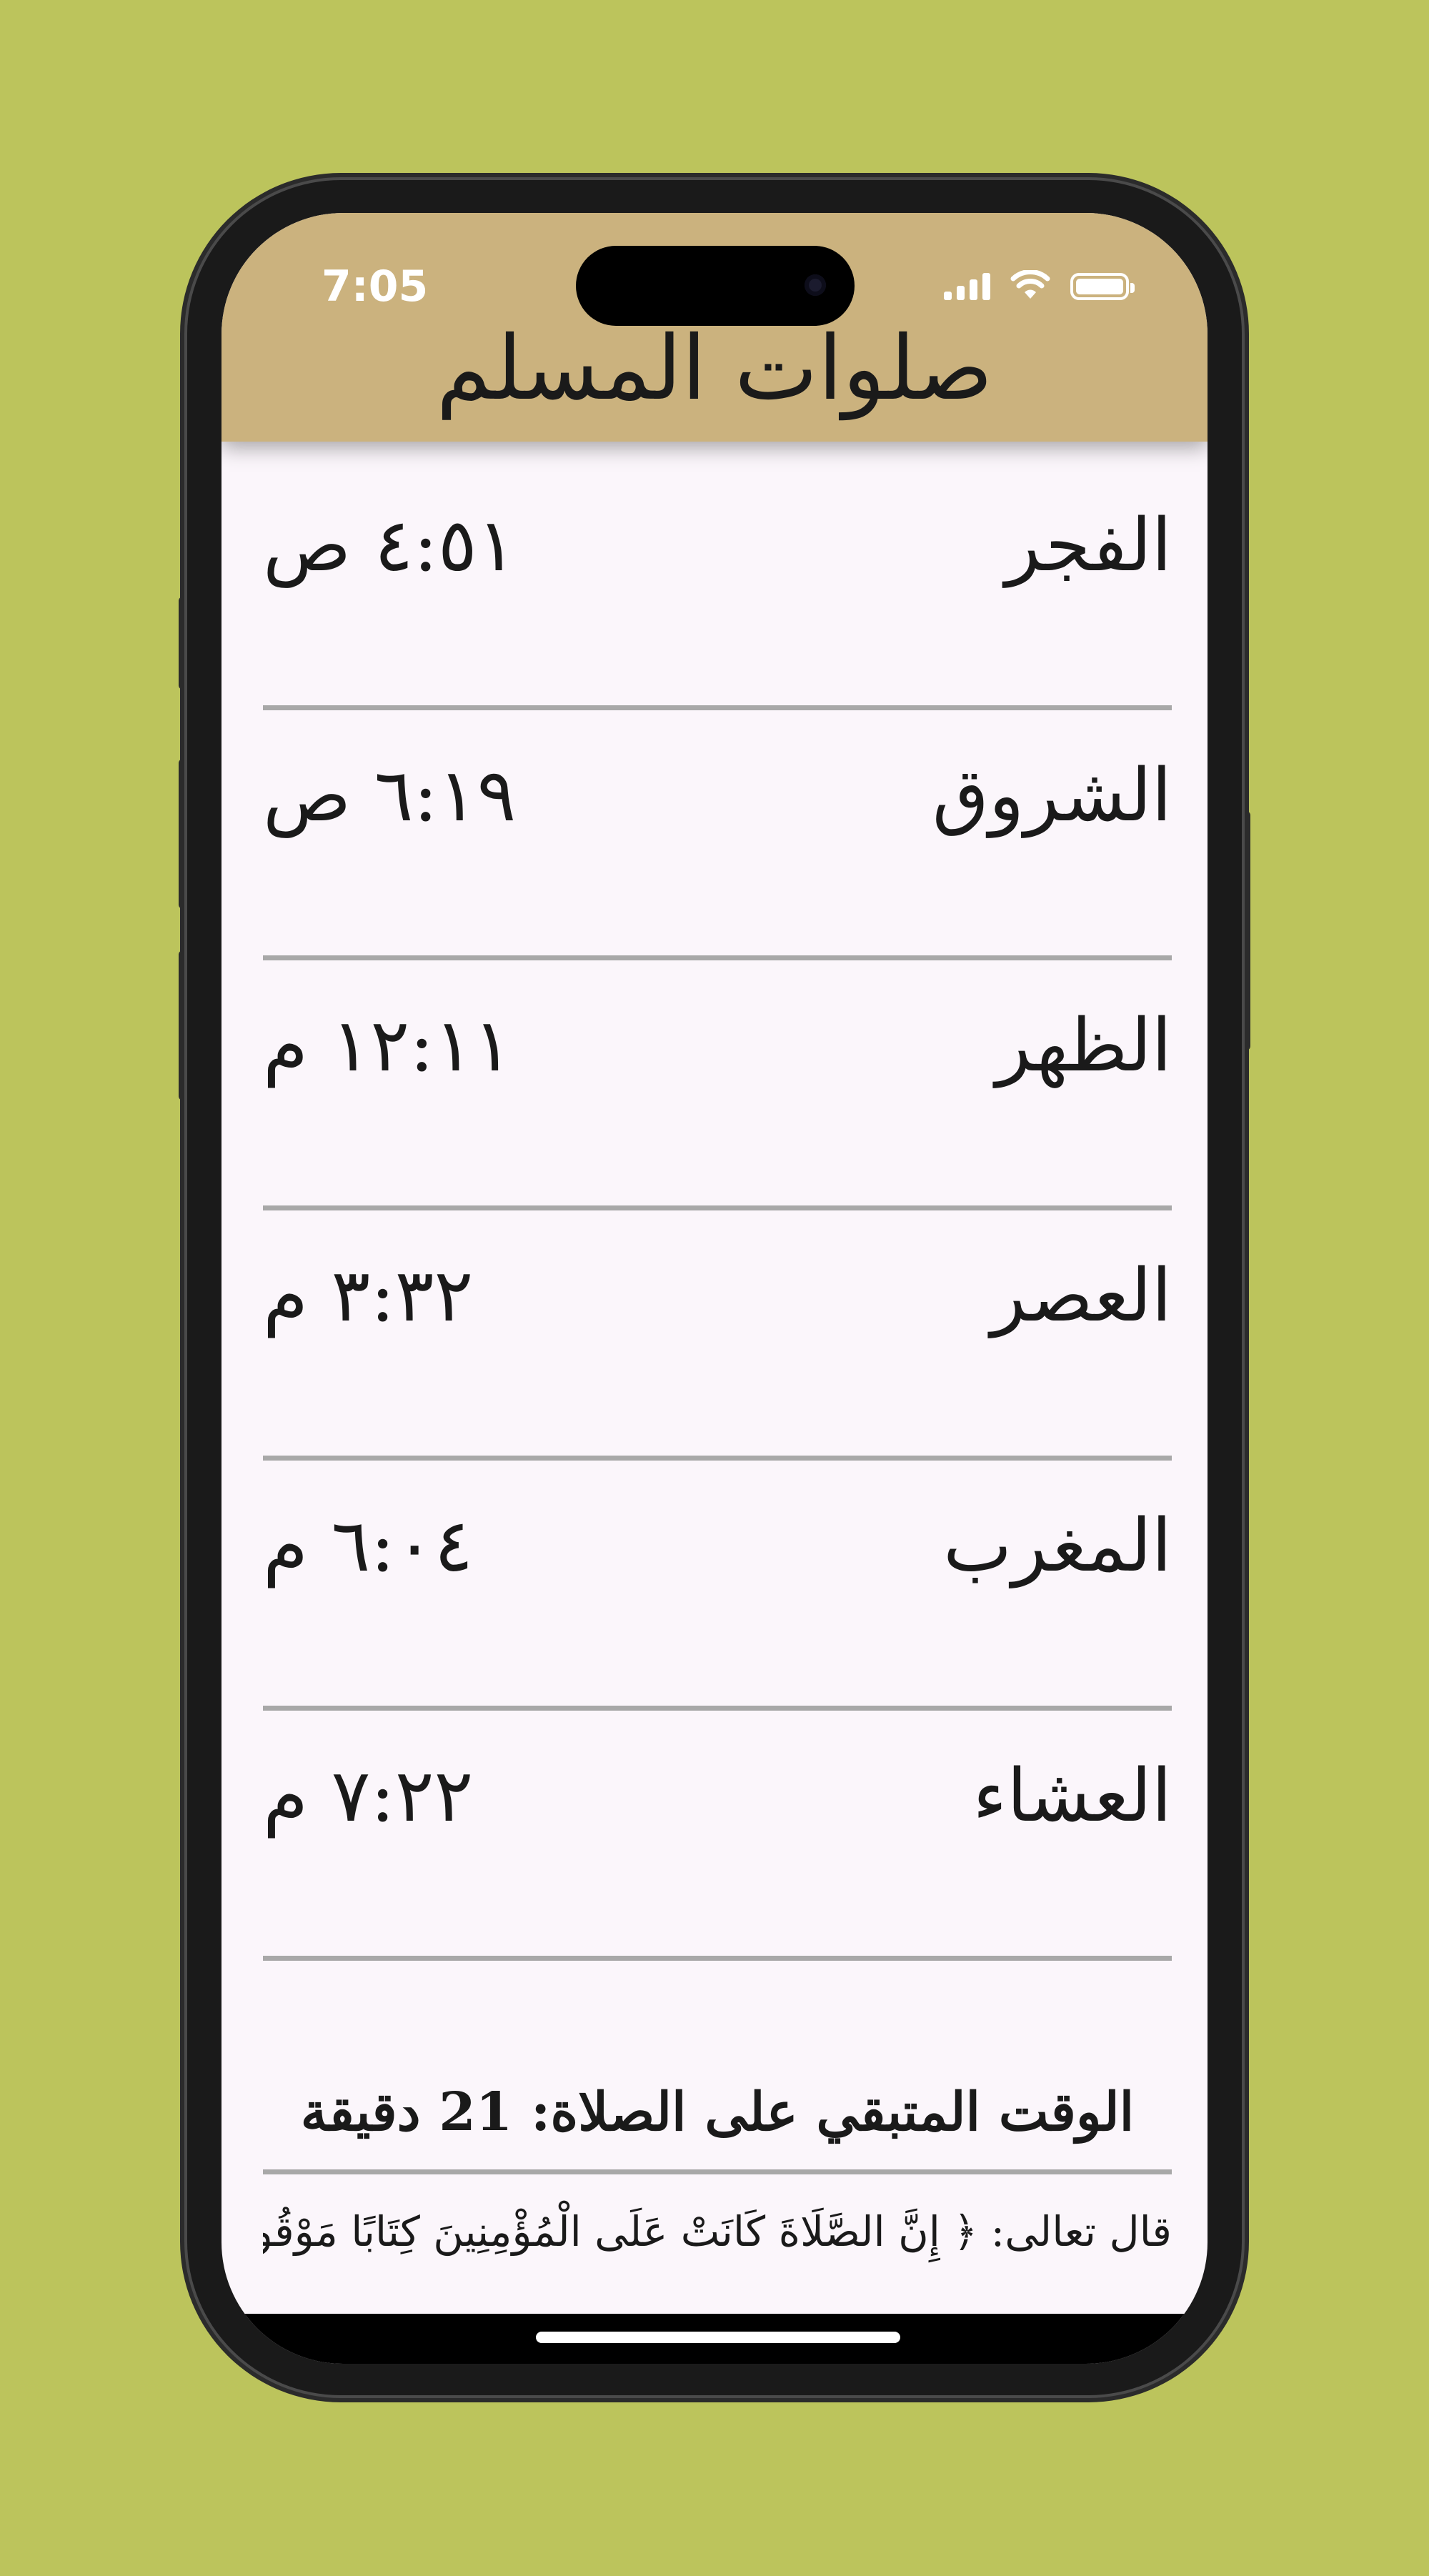 This screenshot has width=1429, height=2576. What do you see at coordinates (390, 545) in the screenshot?
I see `prayer-time: ٤:٥١ ص` at bounding box center [390, 545].